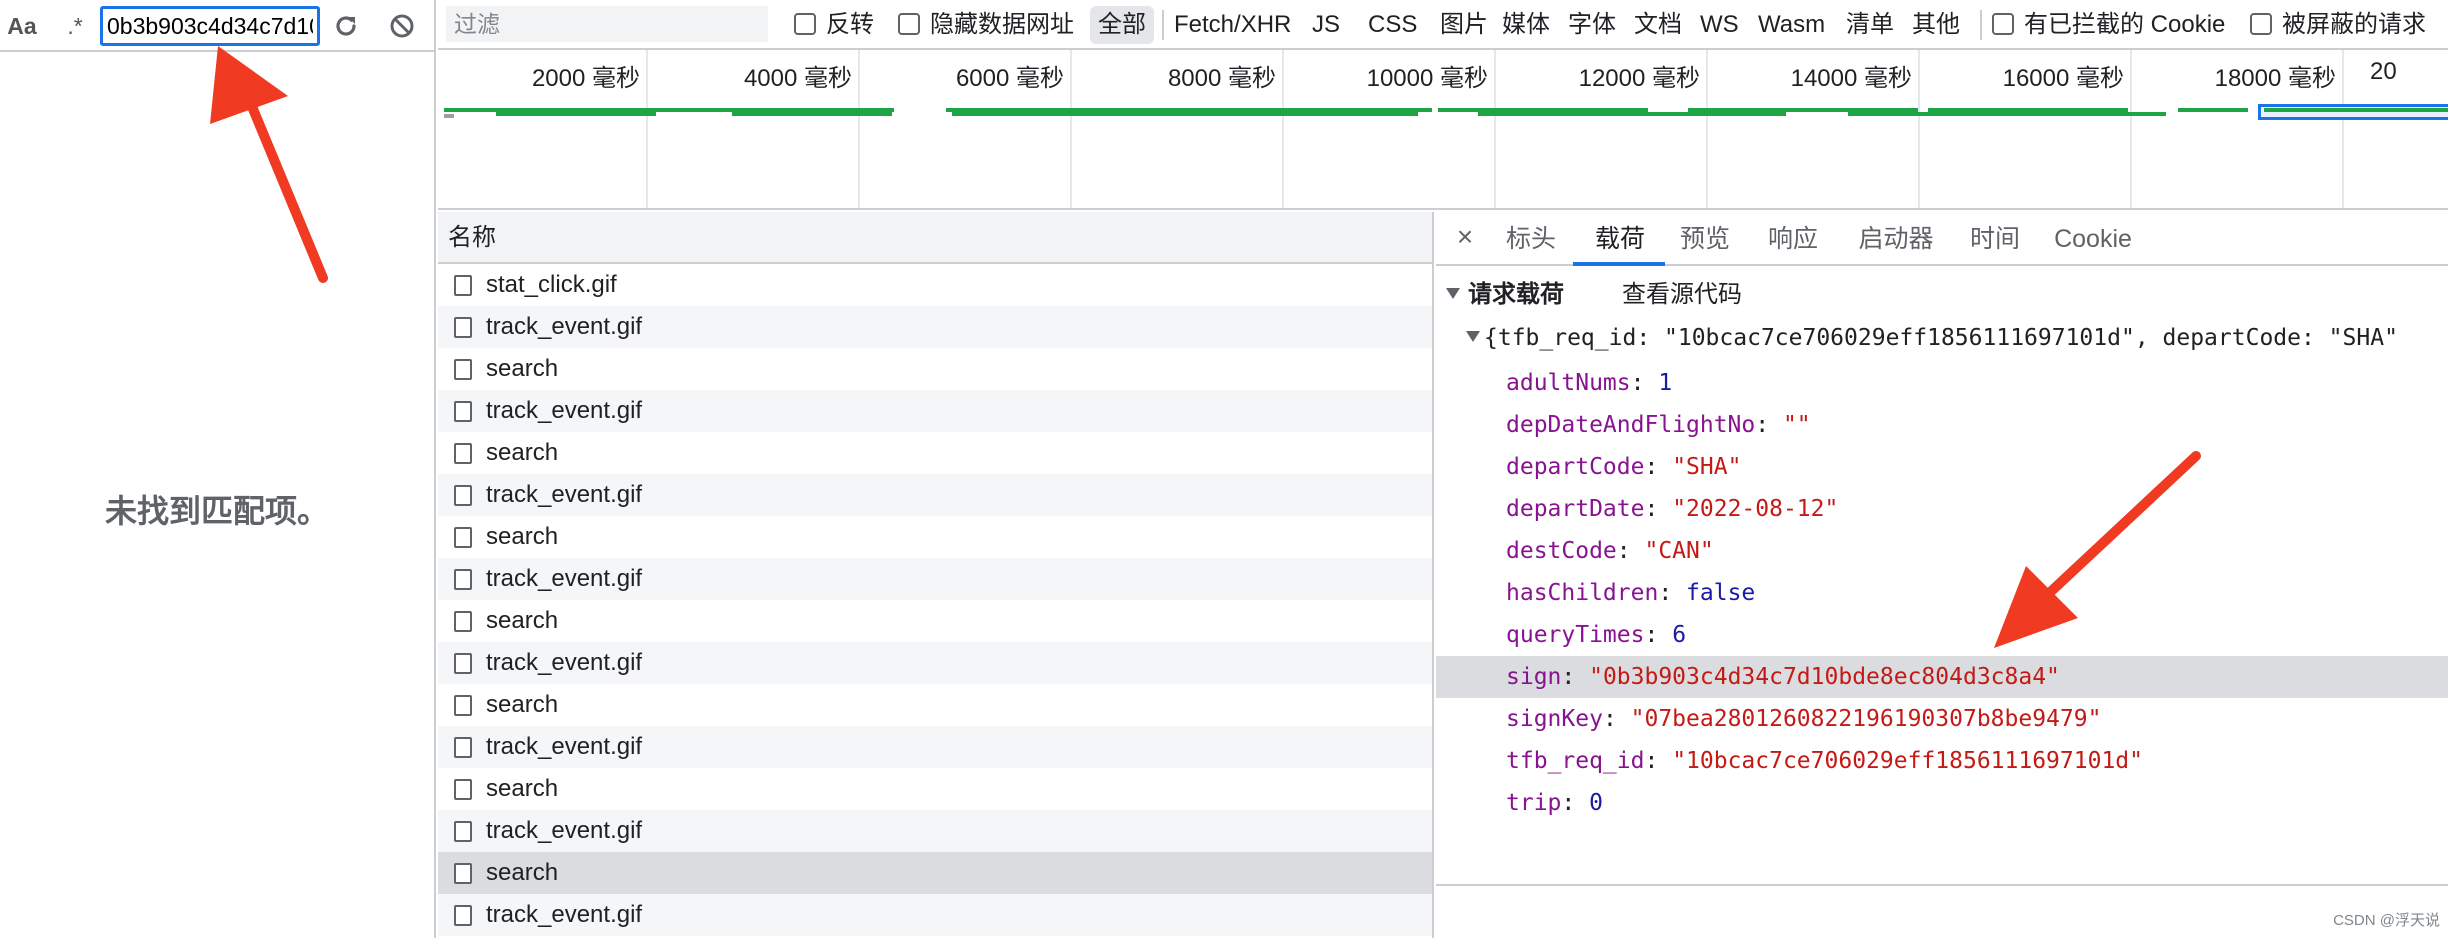  I want to click on payload-property: departDate: "2022-08-12", so click(1942, 509).